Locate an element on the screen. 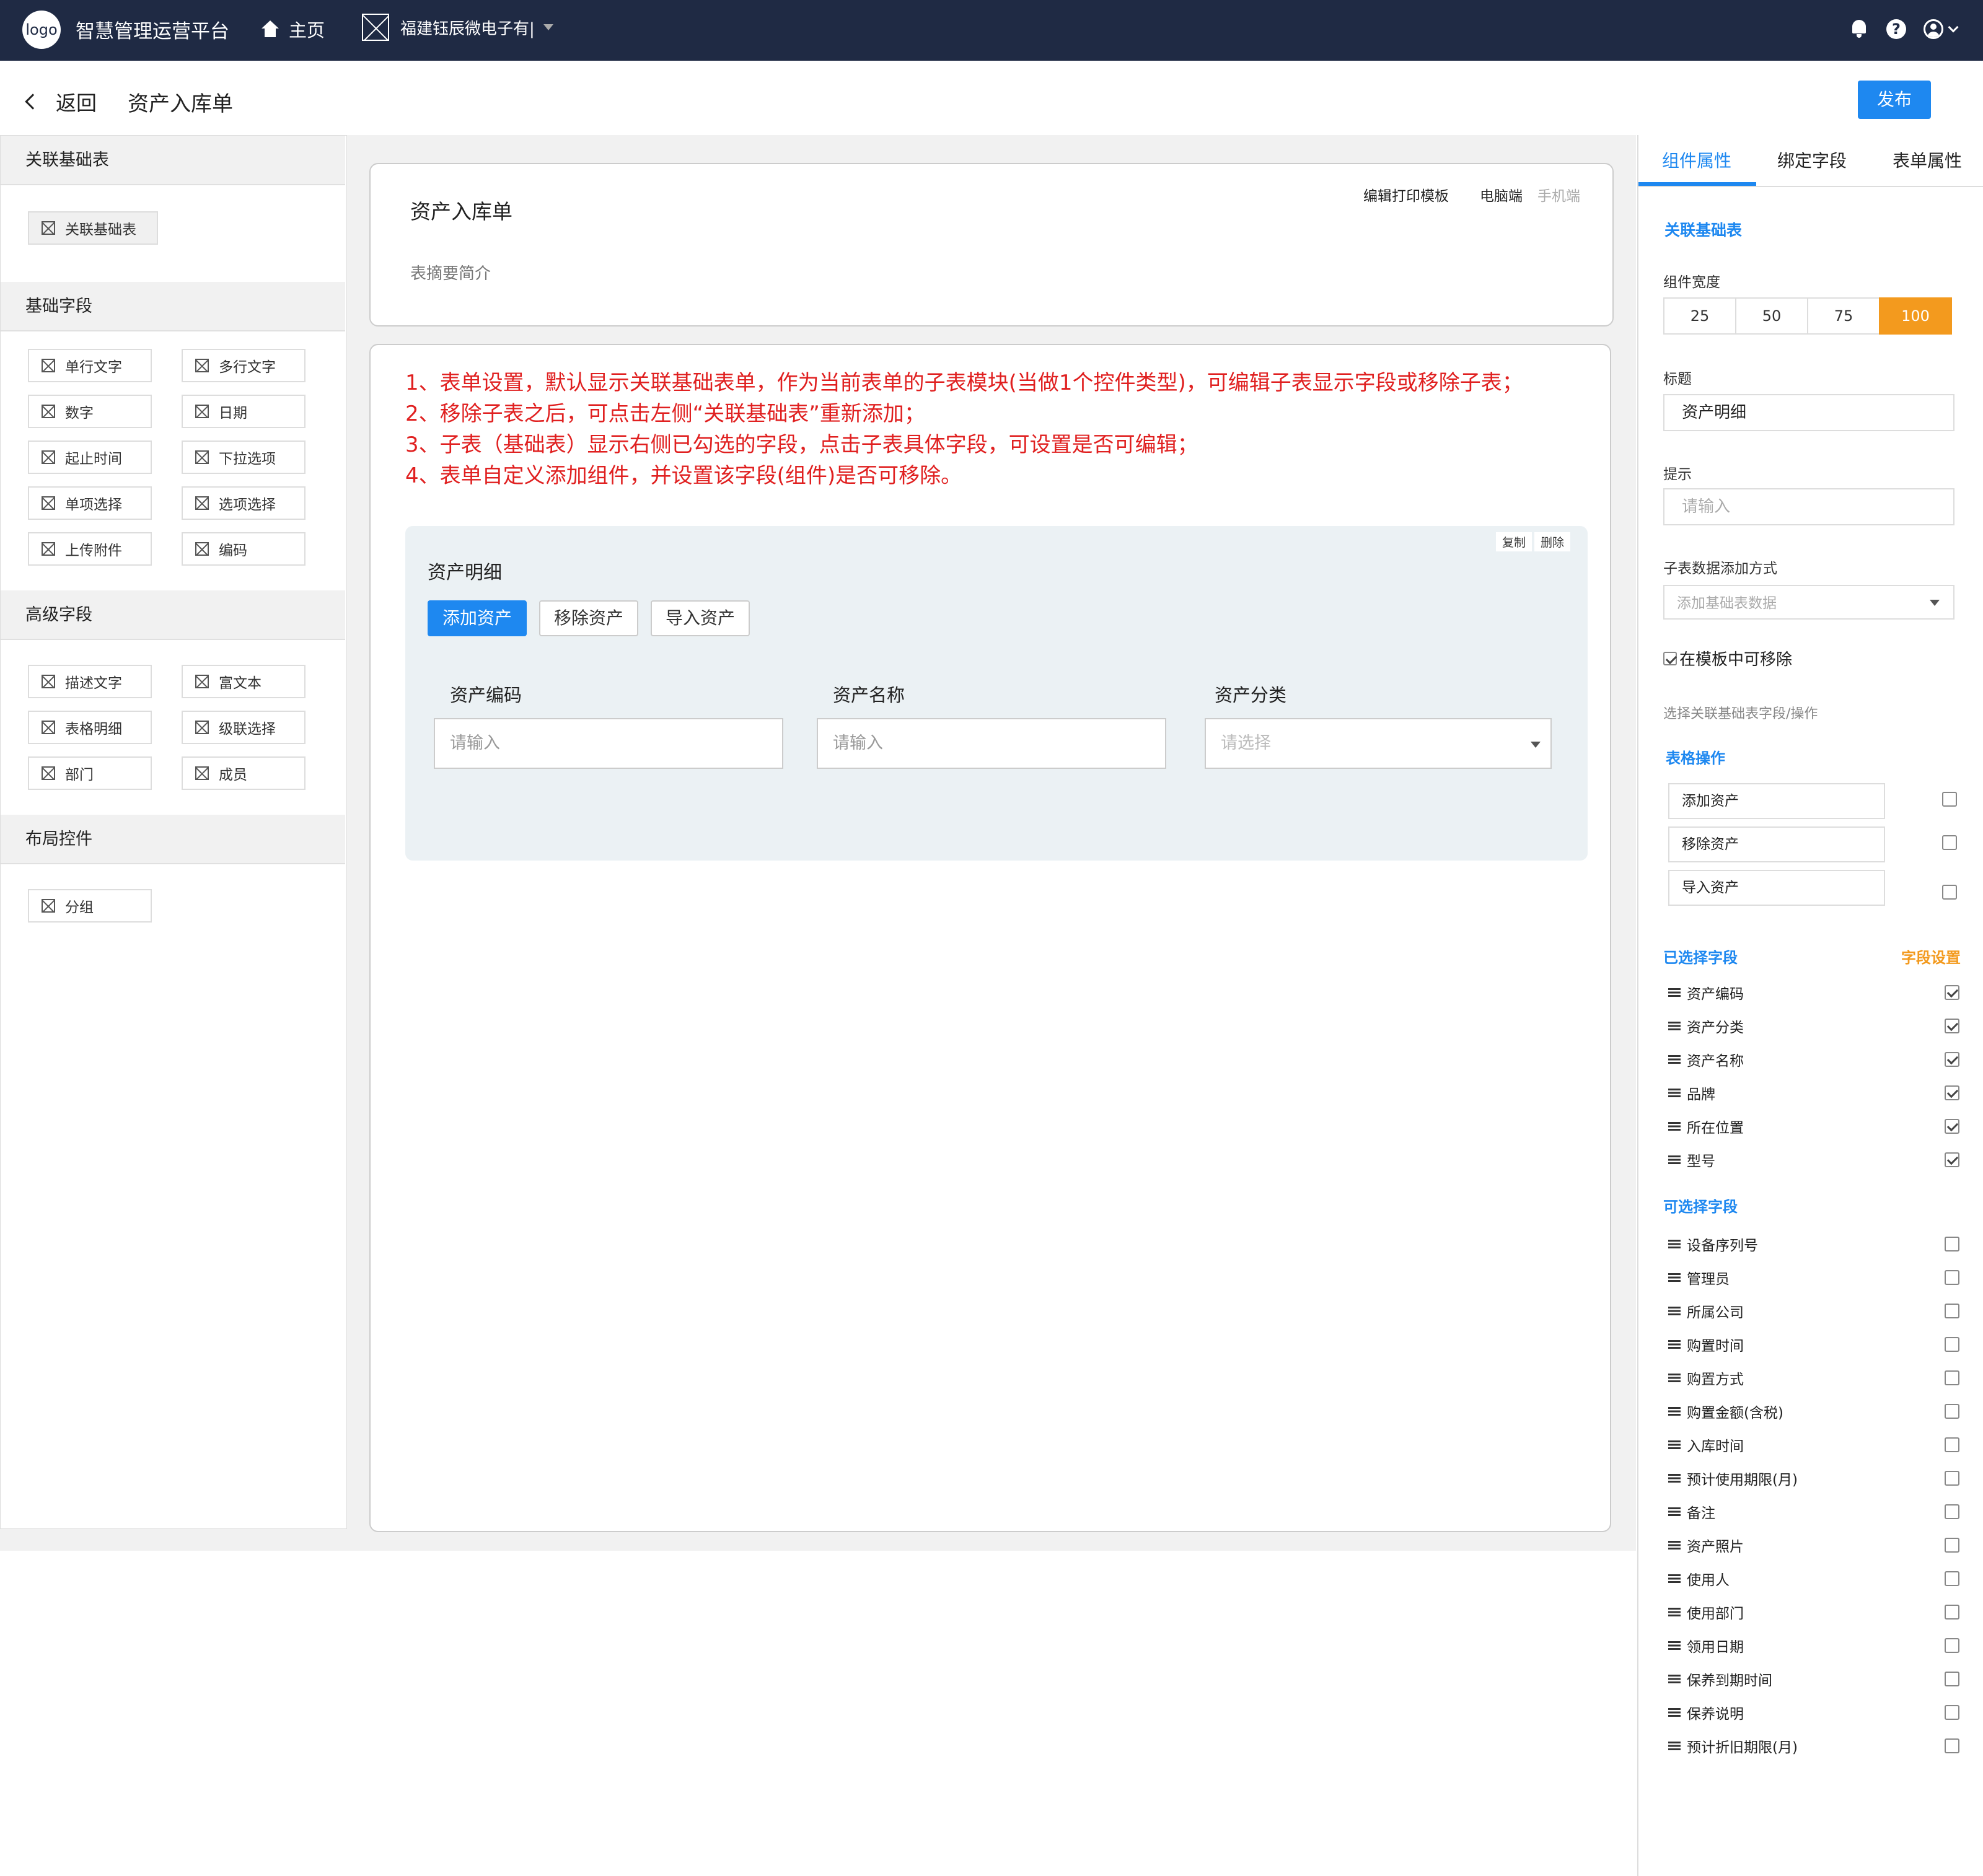 The image size is (1983, 1876). selected-field-row: 资产名称 is located at coordinates (1813, 1059).